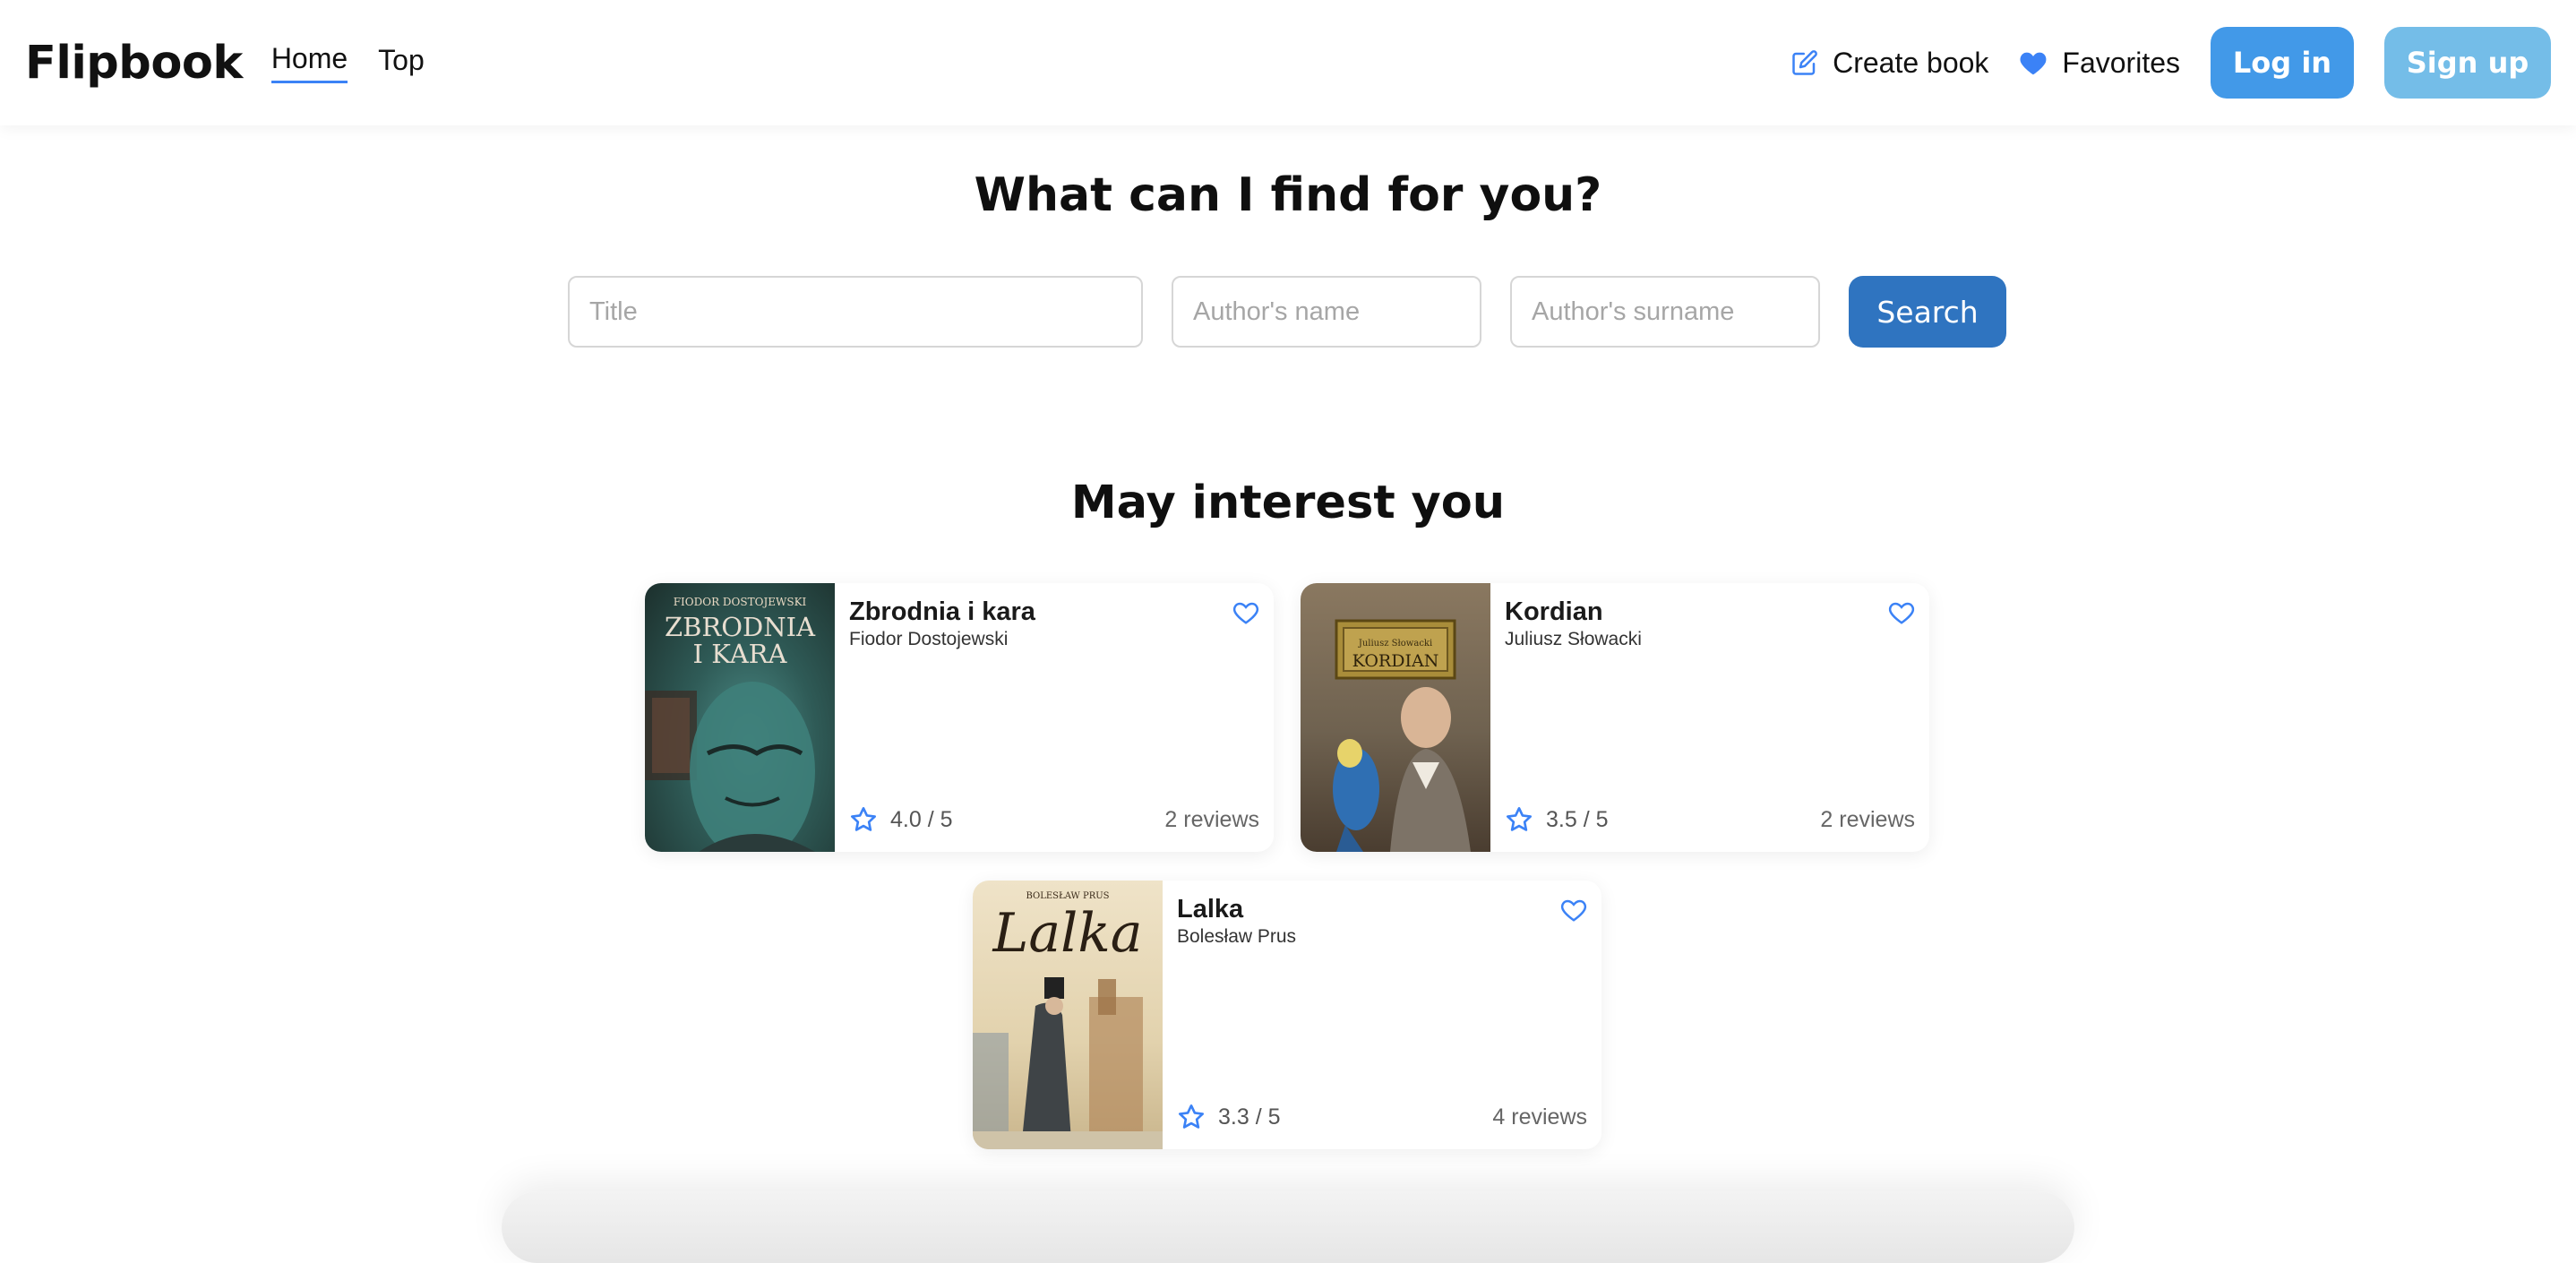 The image size is (2576, 1263). What do you see at coordinates (1927, 312) in the screenshot?
I see `search-button: Search` at bounding box center [1927, 312].